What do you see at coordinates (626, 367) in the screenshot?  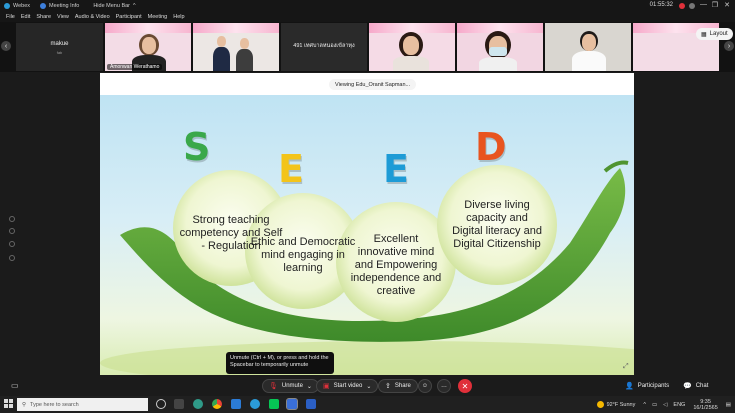 I see `expand-icon: ⤢` at bounding box center [626, 367].